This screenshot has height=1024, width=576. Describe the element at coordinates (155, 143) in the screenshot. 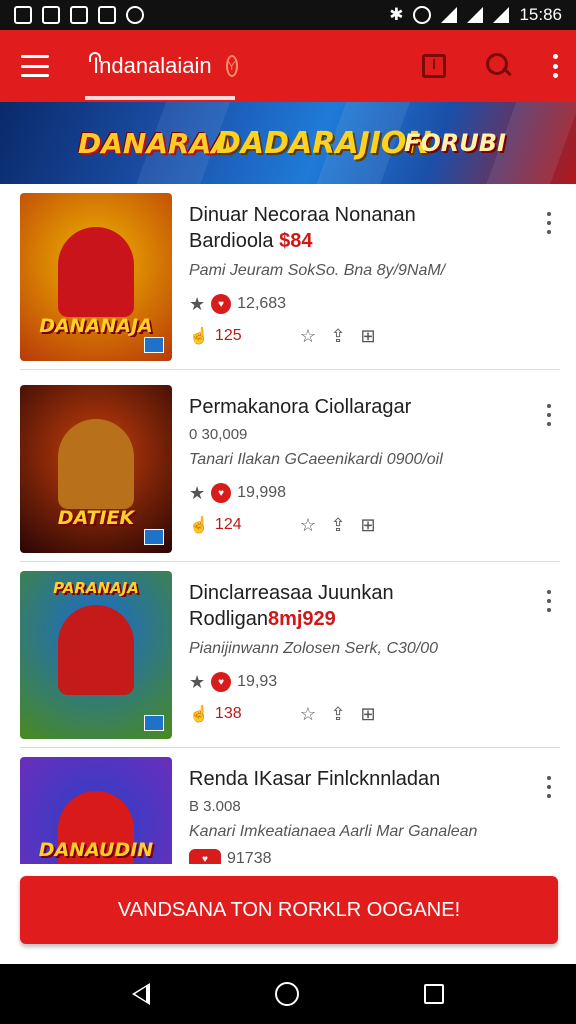

I see `banner-left-logo: DANARAA` at that location.